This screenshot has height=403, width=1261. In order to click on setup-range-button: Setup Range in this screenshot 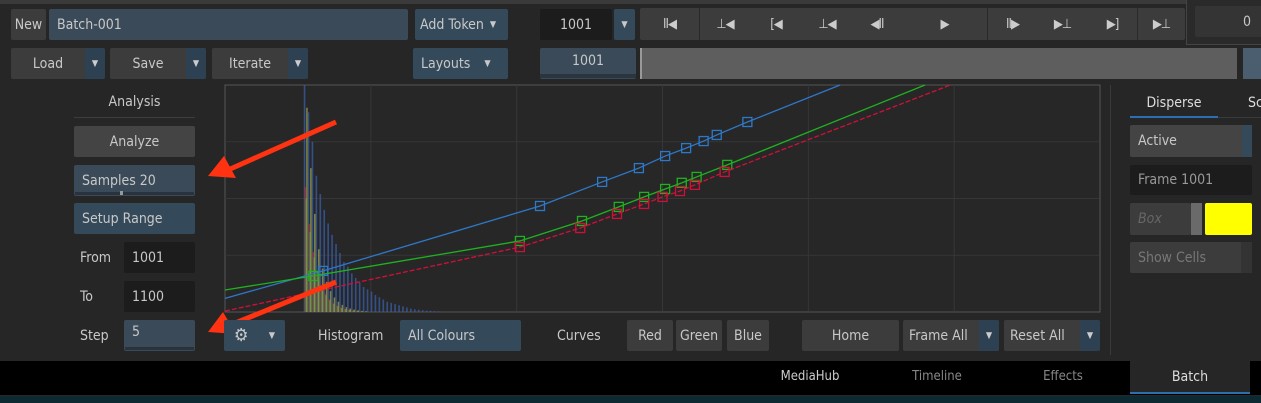, I will do `click(134, 218)`.